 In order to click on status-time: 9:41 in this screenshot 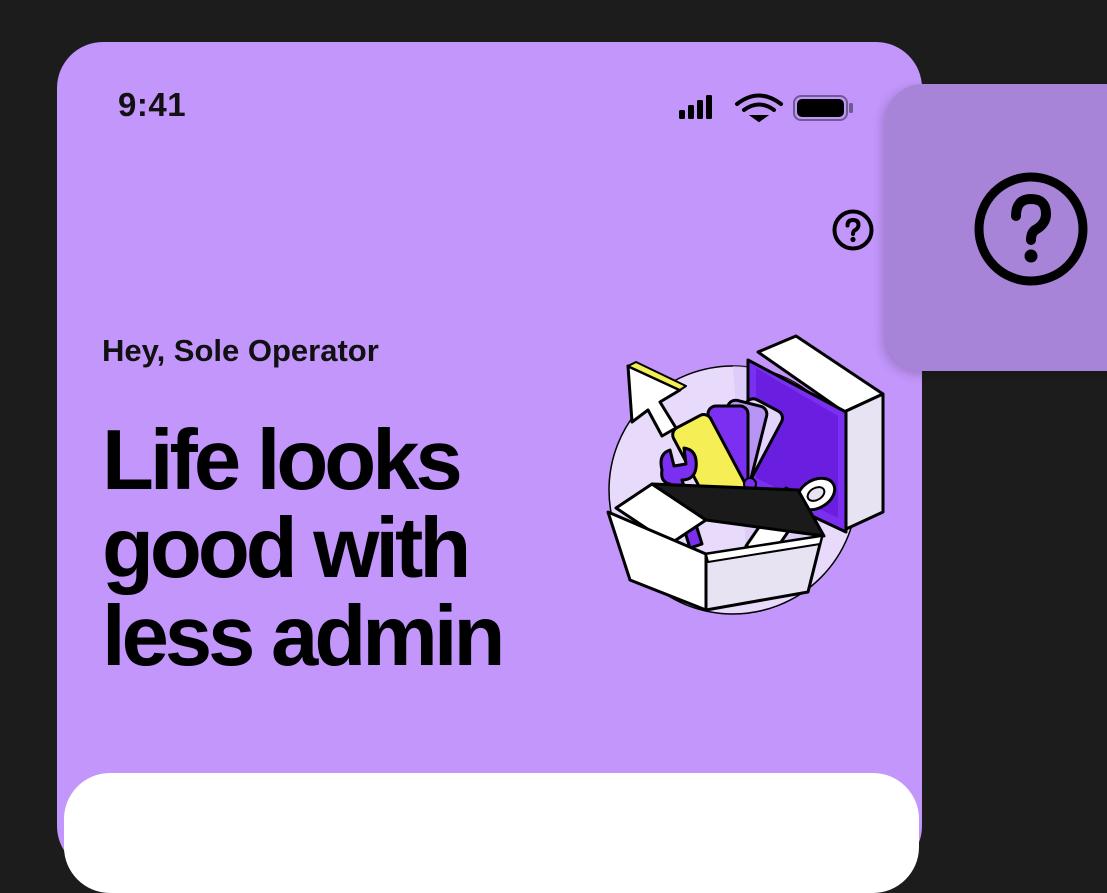, I will do `click(152, 104)`.